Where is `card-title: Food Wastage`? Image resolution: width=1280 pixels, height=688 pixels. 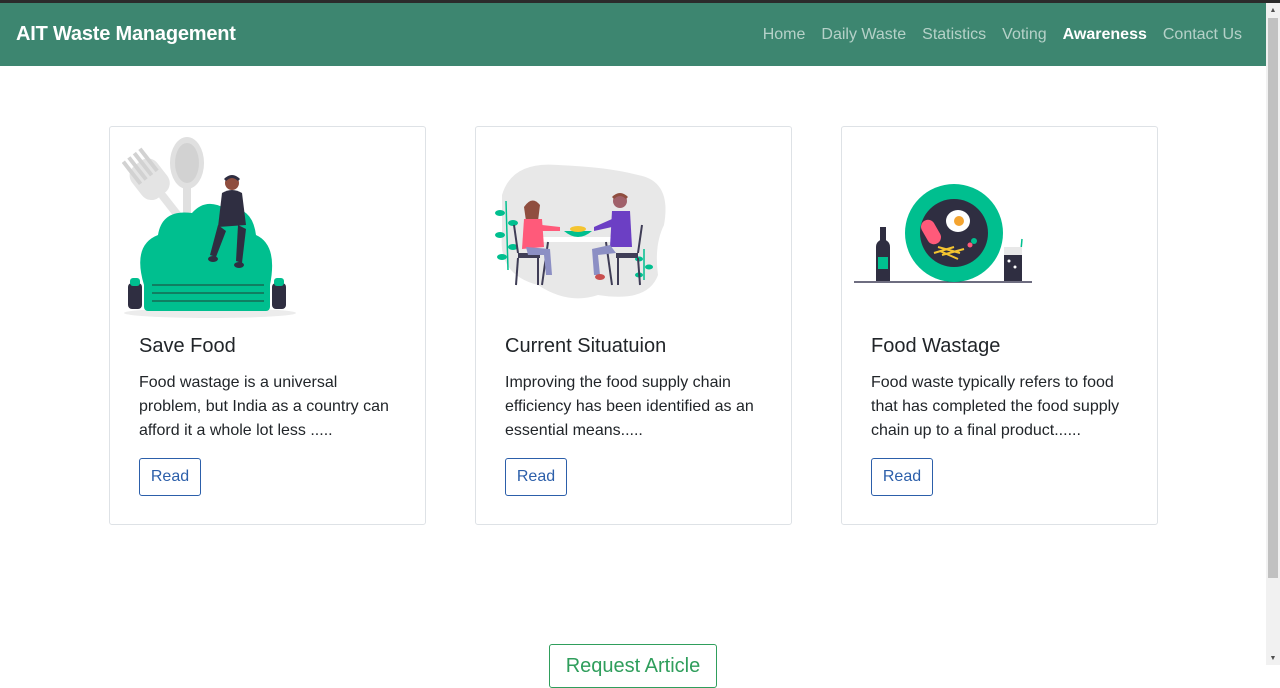 card-title: Food Wastage is located at coordinates (936, 346).